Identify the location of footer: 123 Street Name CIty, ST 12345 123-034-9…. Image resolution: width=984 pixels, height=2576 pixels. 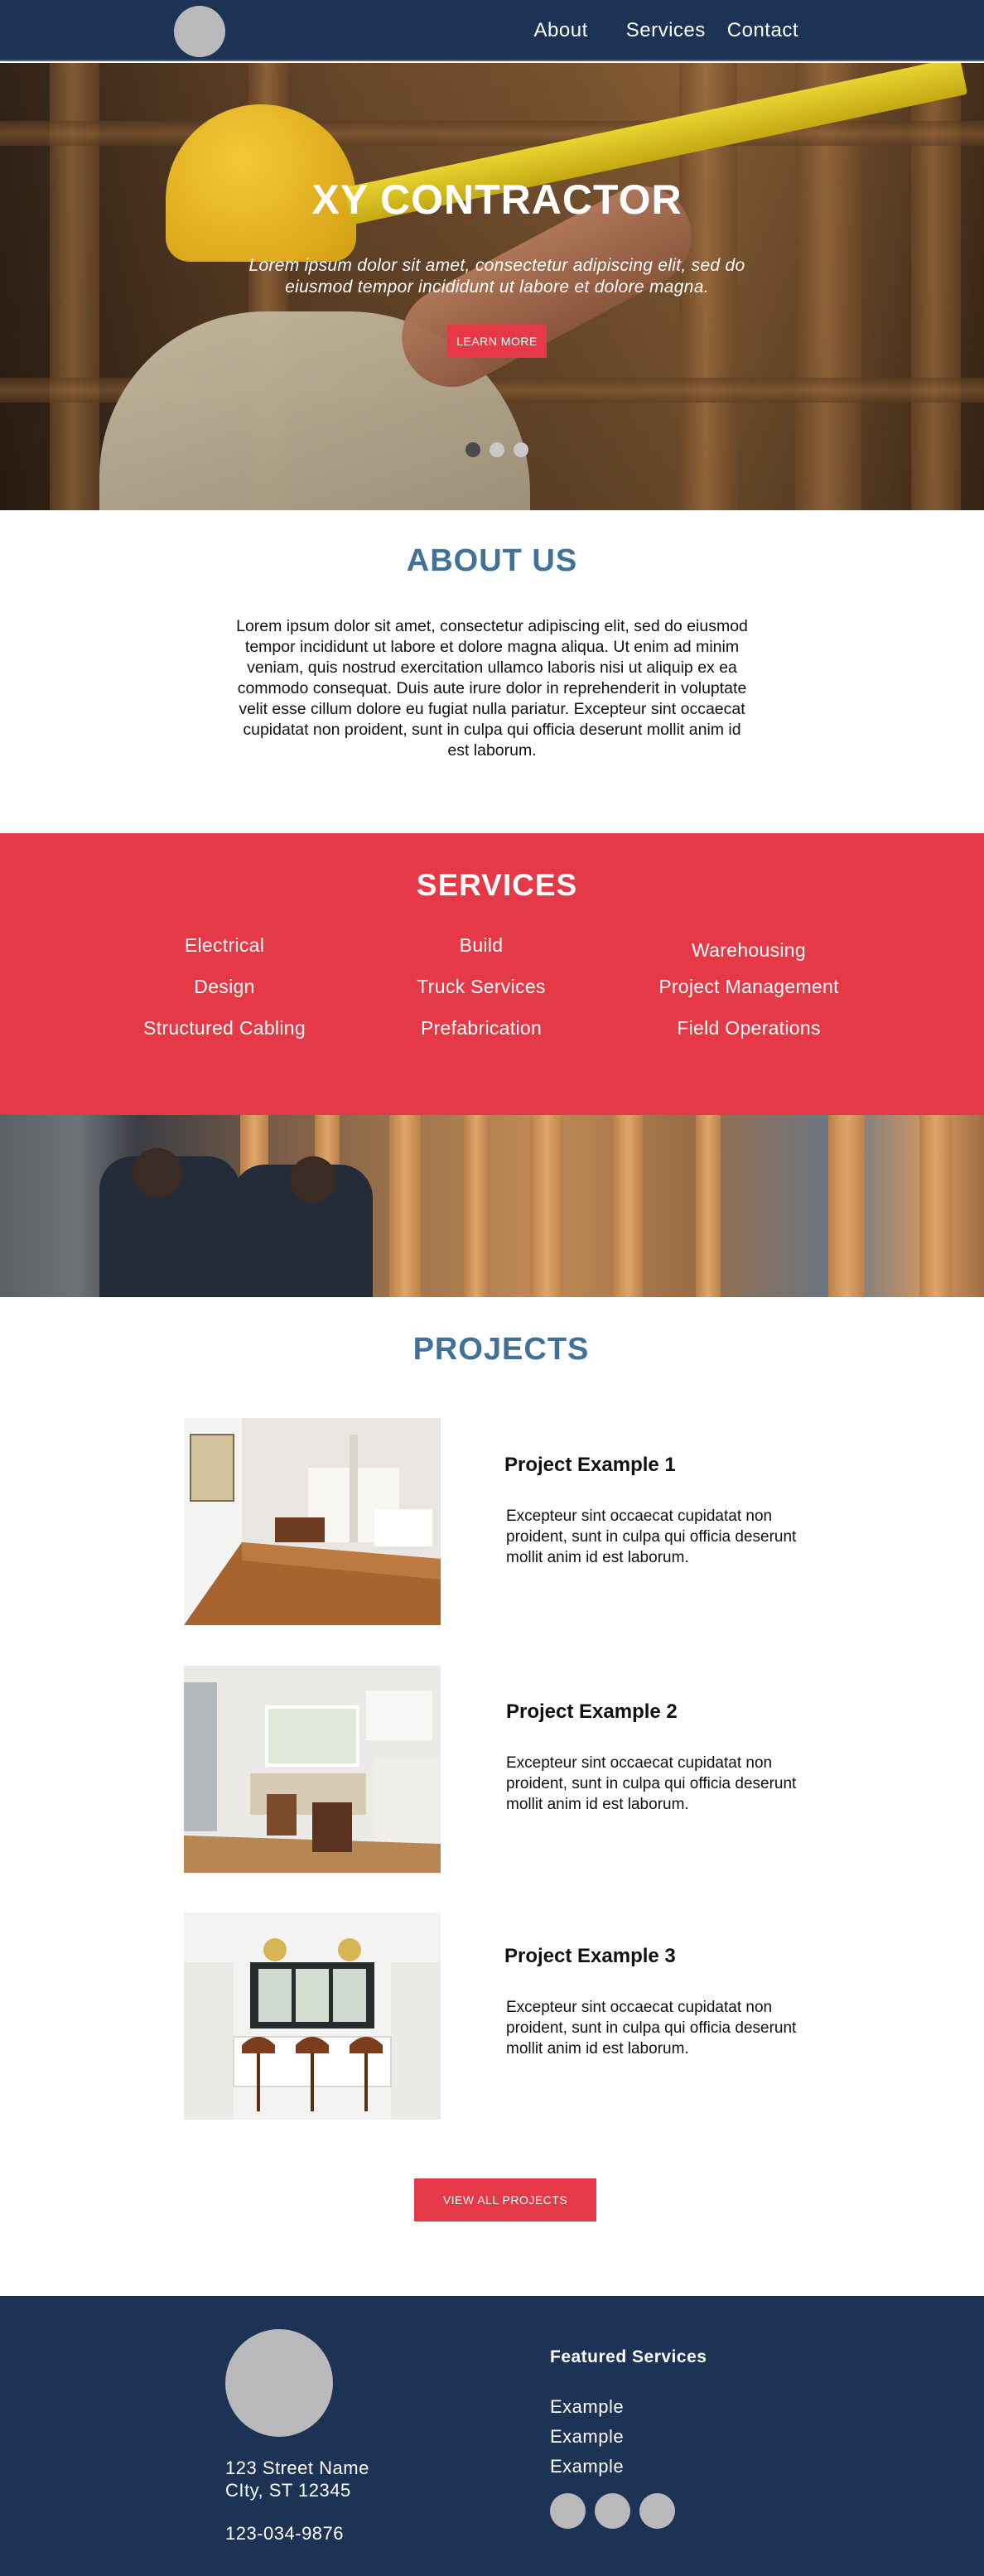
(492, 2436).